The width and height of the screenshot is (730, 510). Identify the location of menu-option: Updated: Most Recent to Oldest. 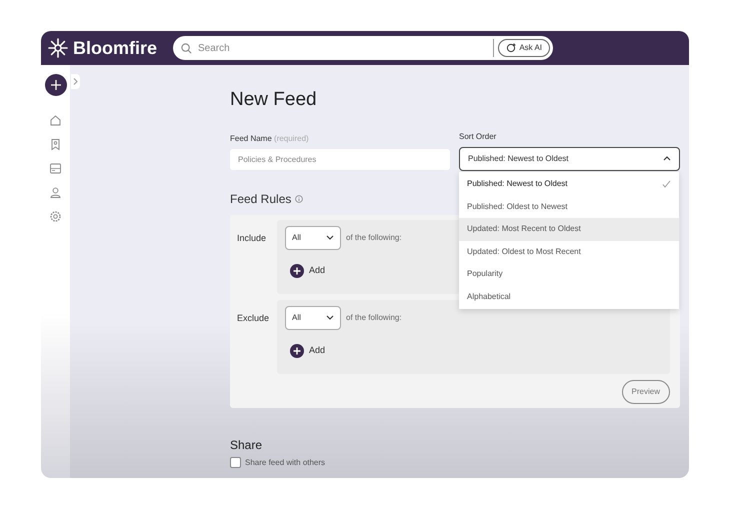
(569, 229).